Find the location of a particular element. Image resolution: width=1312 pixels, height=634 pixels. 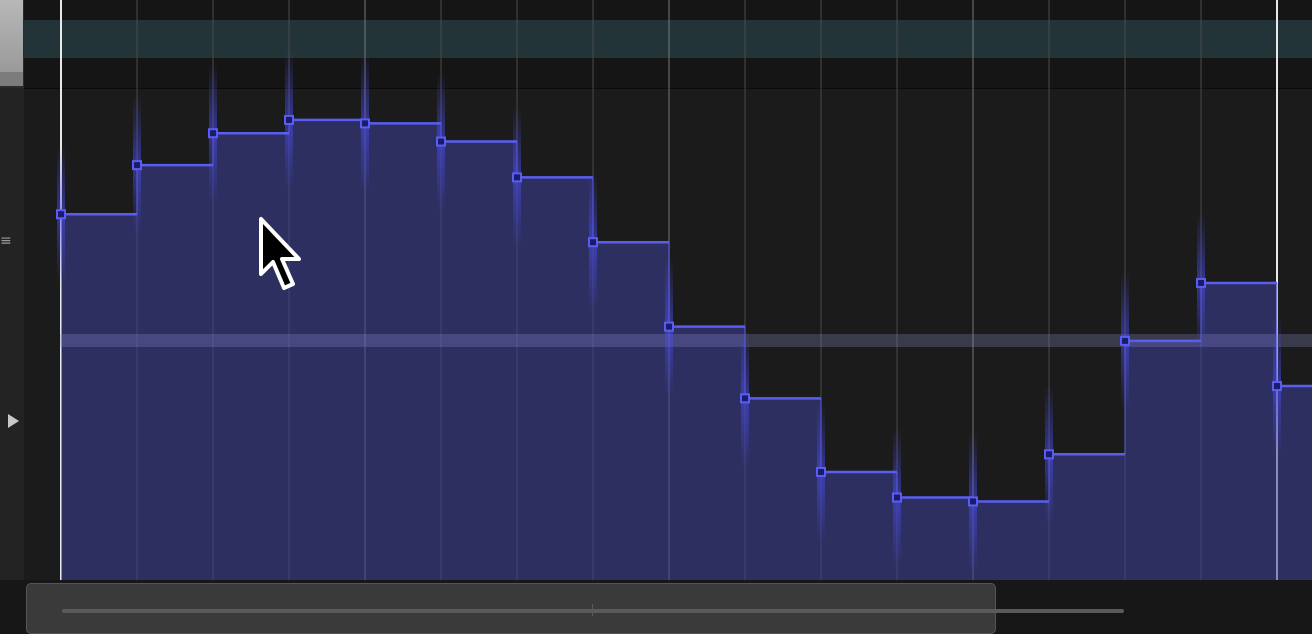

scroll-track-divider is located at coordinates (592, 610).